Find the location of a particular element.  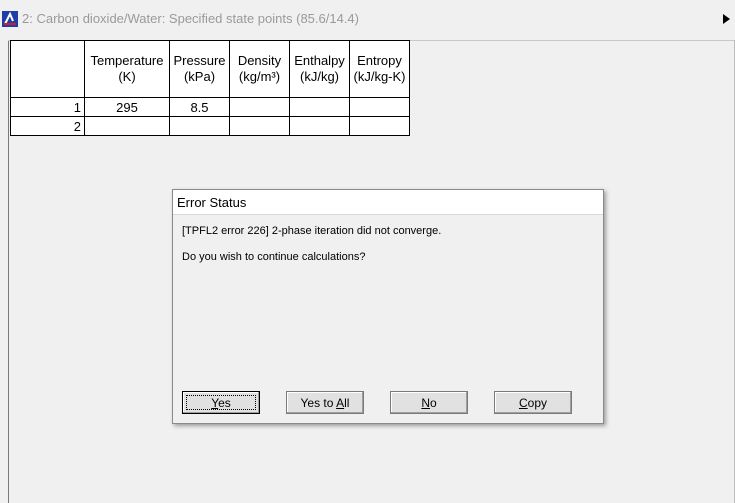

table-row: 1 295 8.5 is located at coordinates (210, 107).